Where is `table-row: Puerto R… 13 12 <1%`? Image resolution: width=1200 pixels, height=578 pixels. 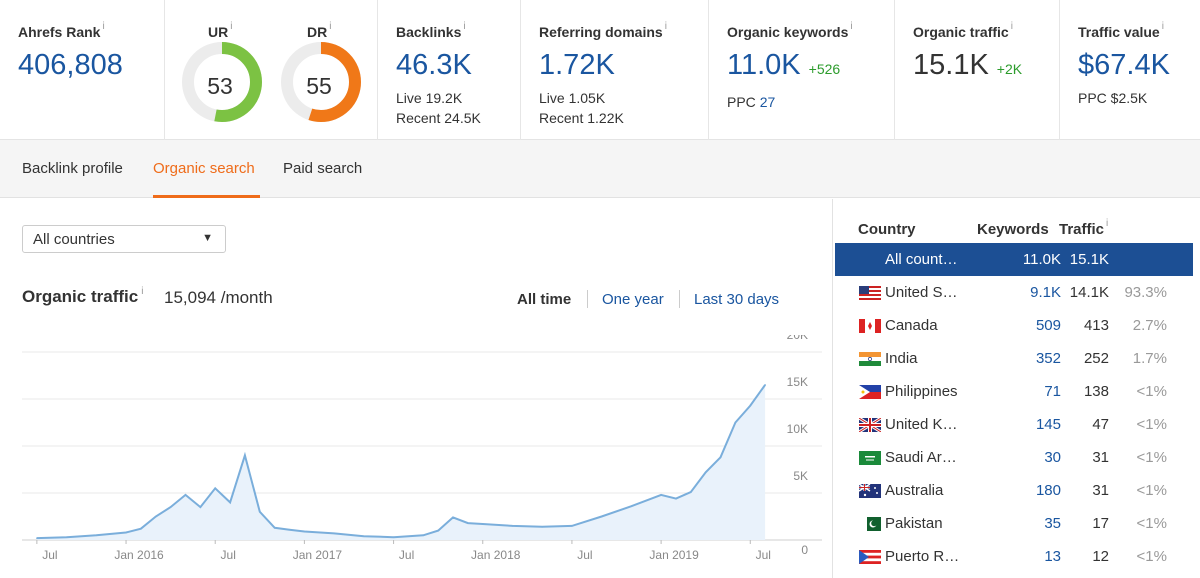
table-row: Puerto R… 13 12 <1% is located at coordinates (1014, 556).